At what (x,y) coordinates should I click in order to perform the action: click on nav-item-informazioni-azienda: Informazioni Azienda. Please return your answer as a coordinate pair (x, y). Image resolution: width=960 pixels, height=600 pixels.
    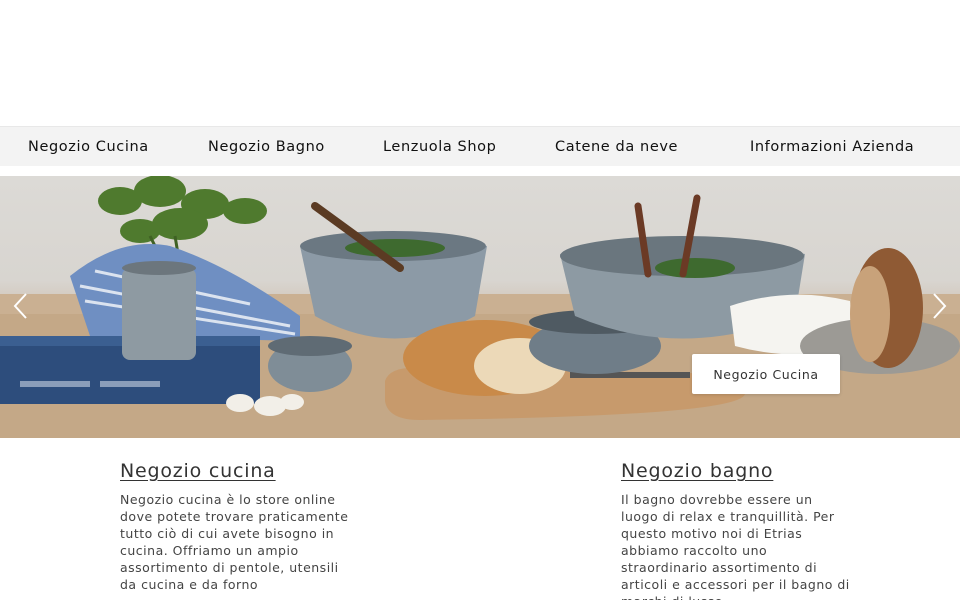
    Looking at the image, I should click on (832, 147).